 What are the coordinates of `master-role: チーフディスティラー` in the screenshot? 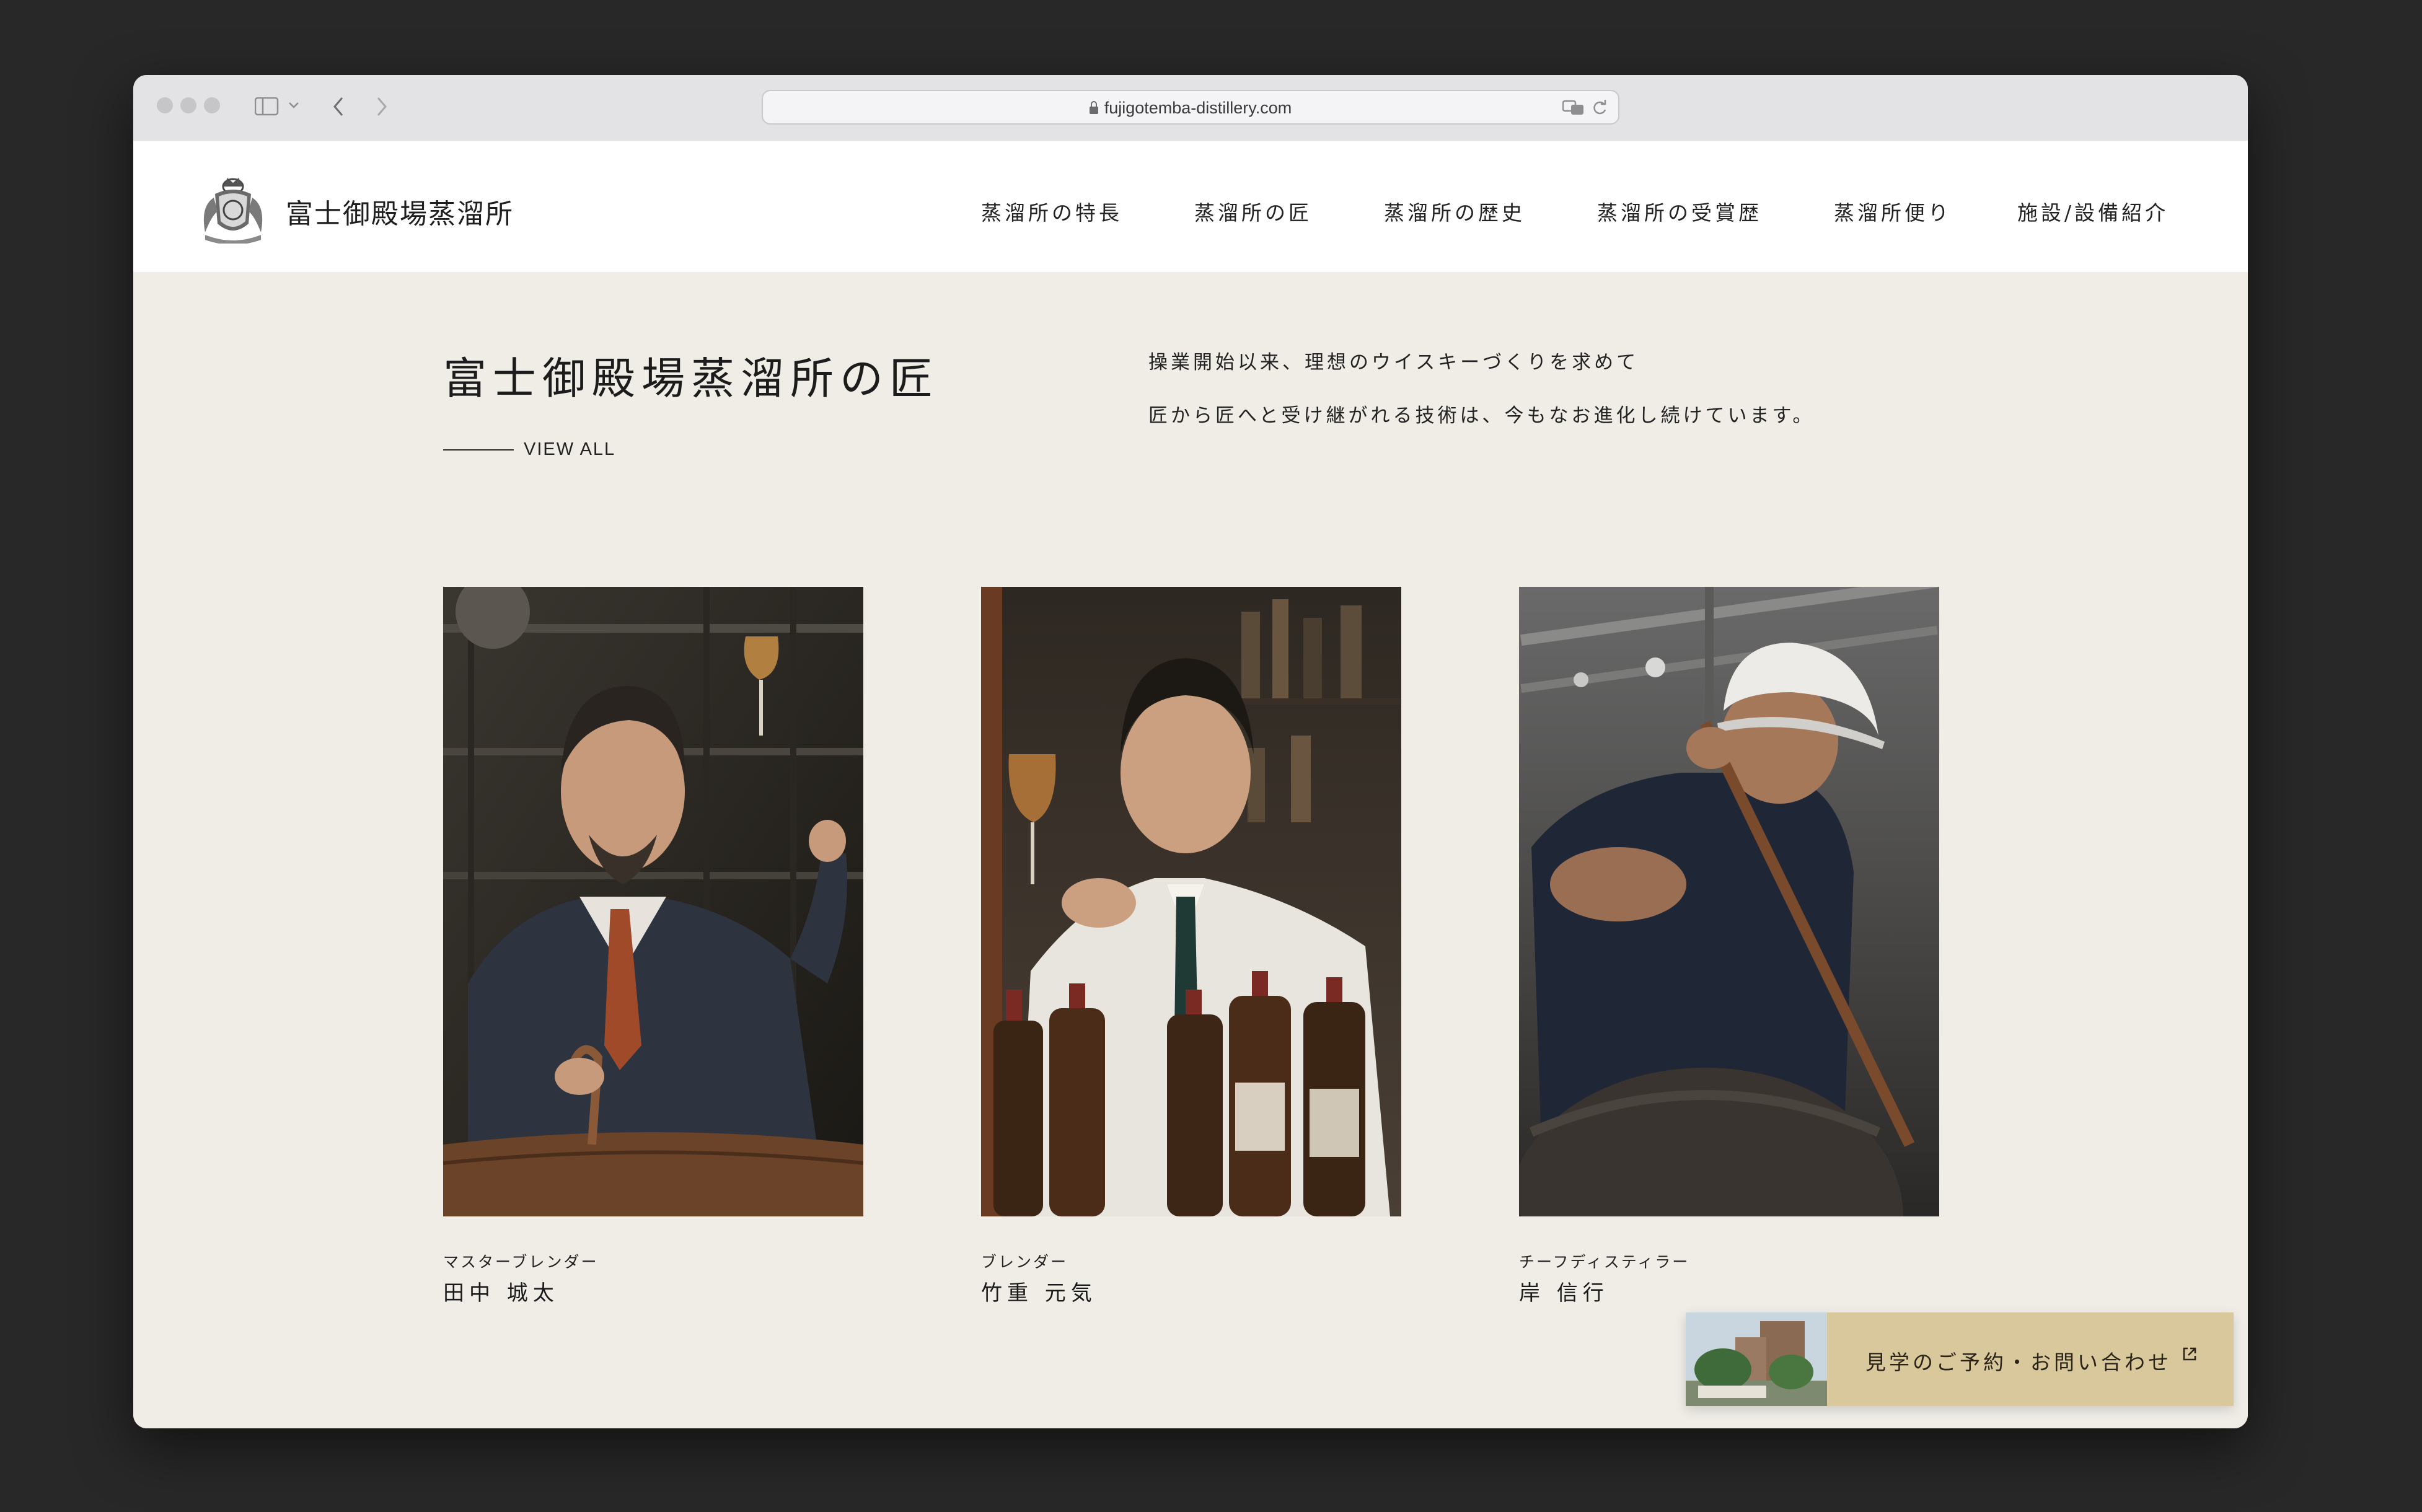 It's located at (1604, 1262).